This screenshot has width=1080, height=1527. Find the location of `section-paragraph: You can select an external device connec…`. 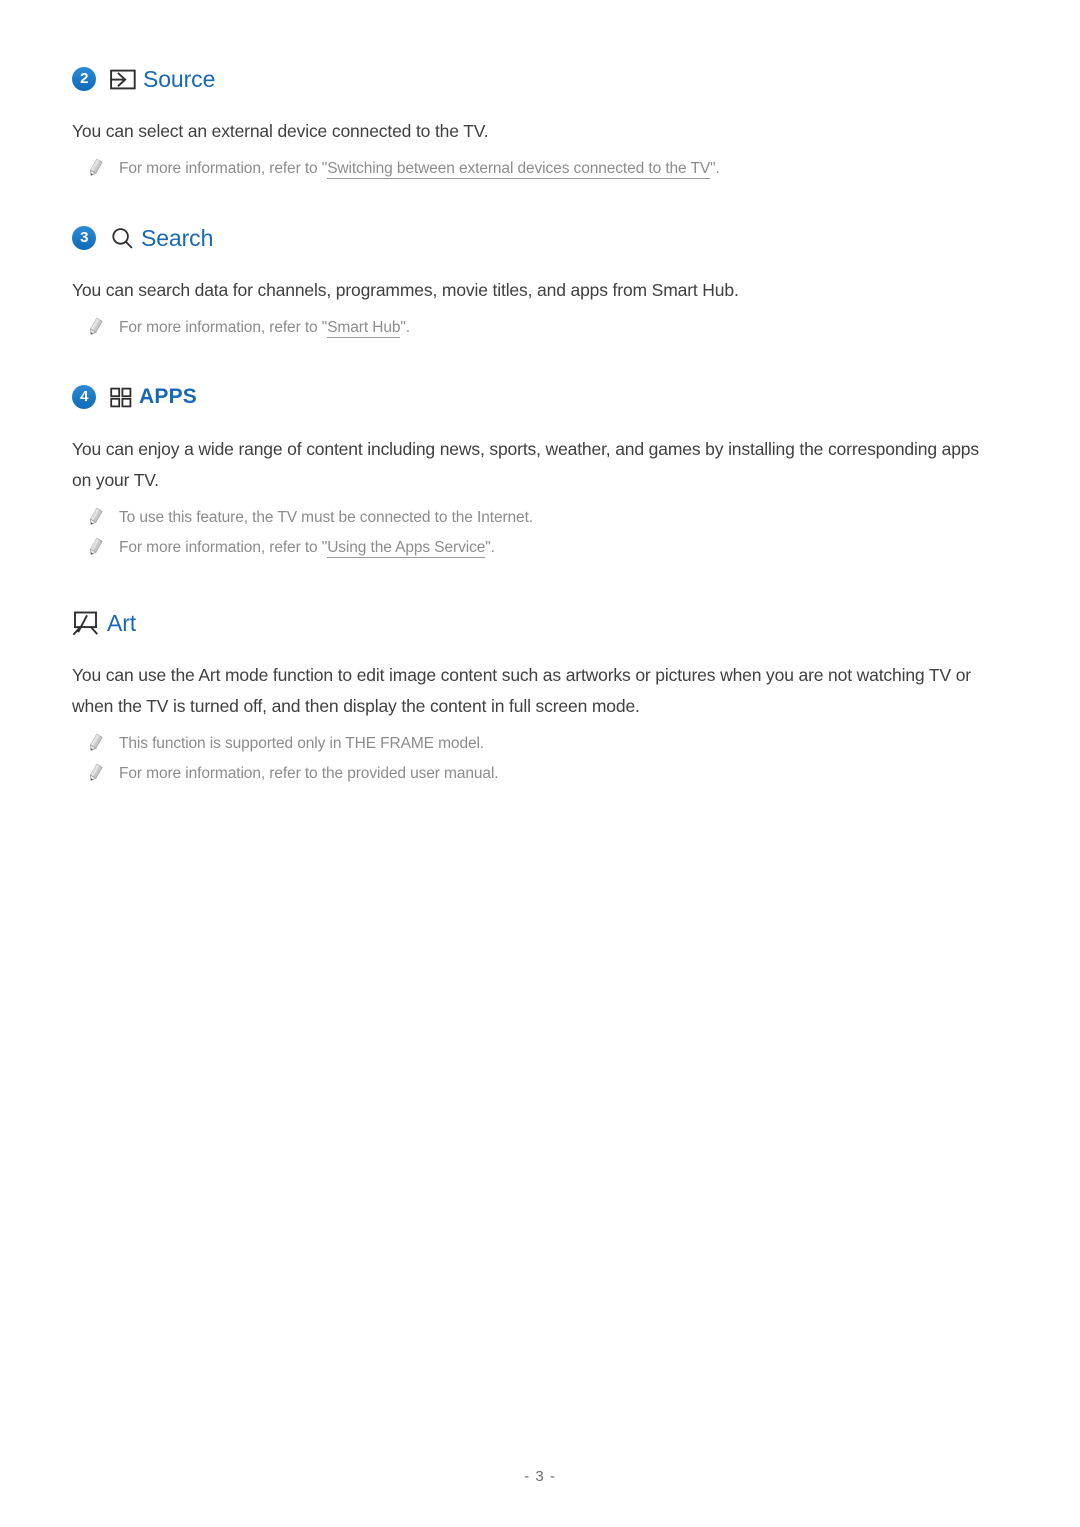

section-paragraph: You can select an external device connec… is located at coordinates (280, 131).